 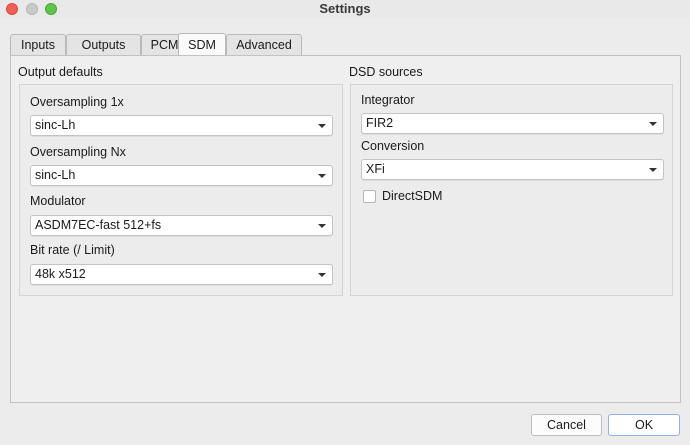 What do you see at coordinates (78, 152) in the screenshot?
I see `oversampling-nx-label: Oversampling Nx` at bounding box center [78, 152].